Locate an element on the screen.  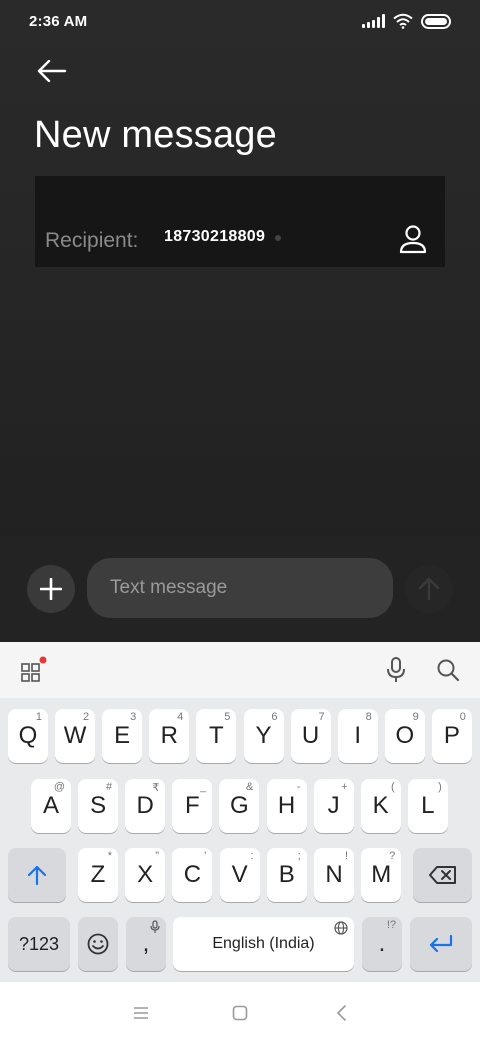
key-hint: & is located at coordinates (250, 787).